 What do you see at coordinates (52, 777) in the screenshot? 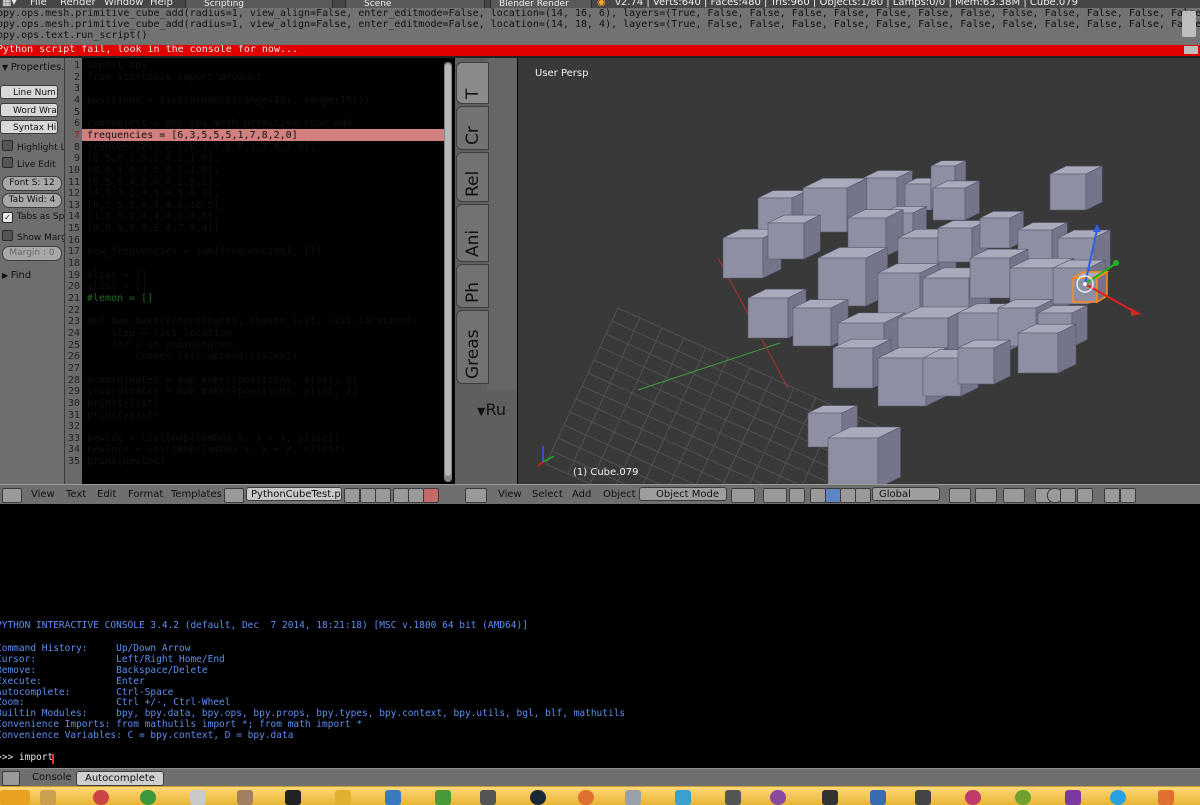
I see `console-tab: Console` at bounding box center [52, 777].